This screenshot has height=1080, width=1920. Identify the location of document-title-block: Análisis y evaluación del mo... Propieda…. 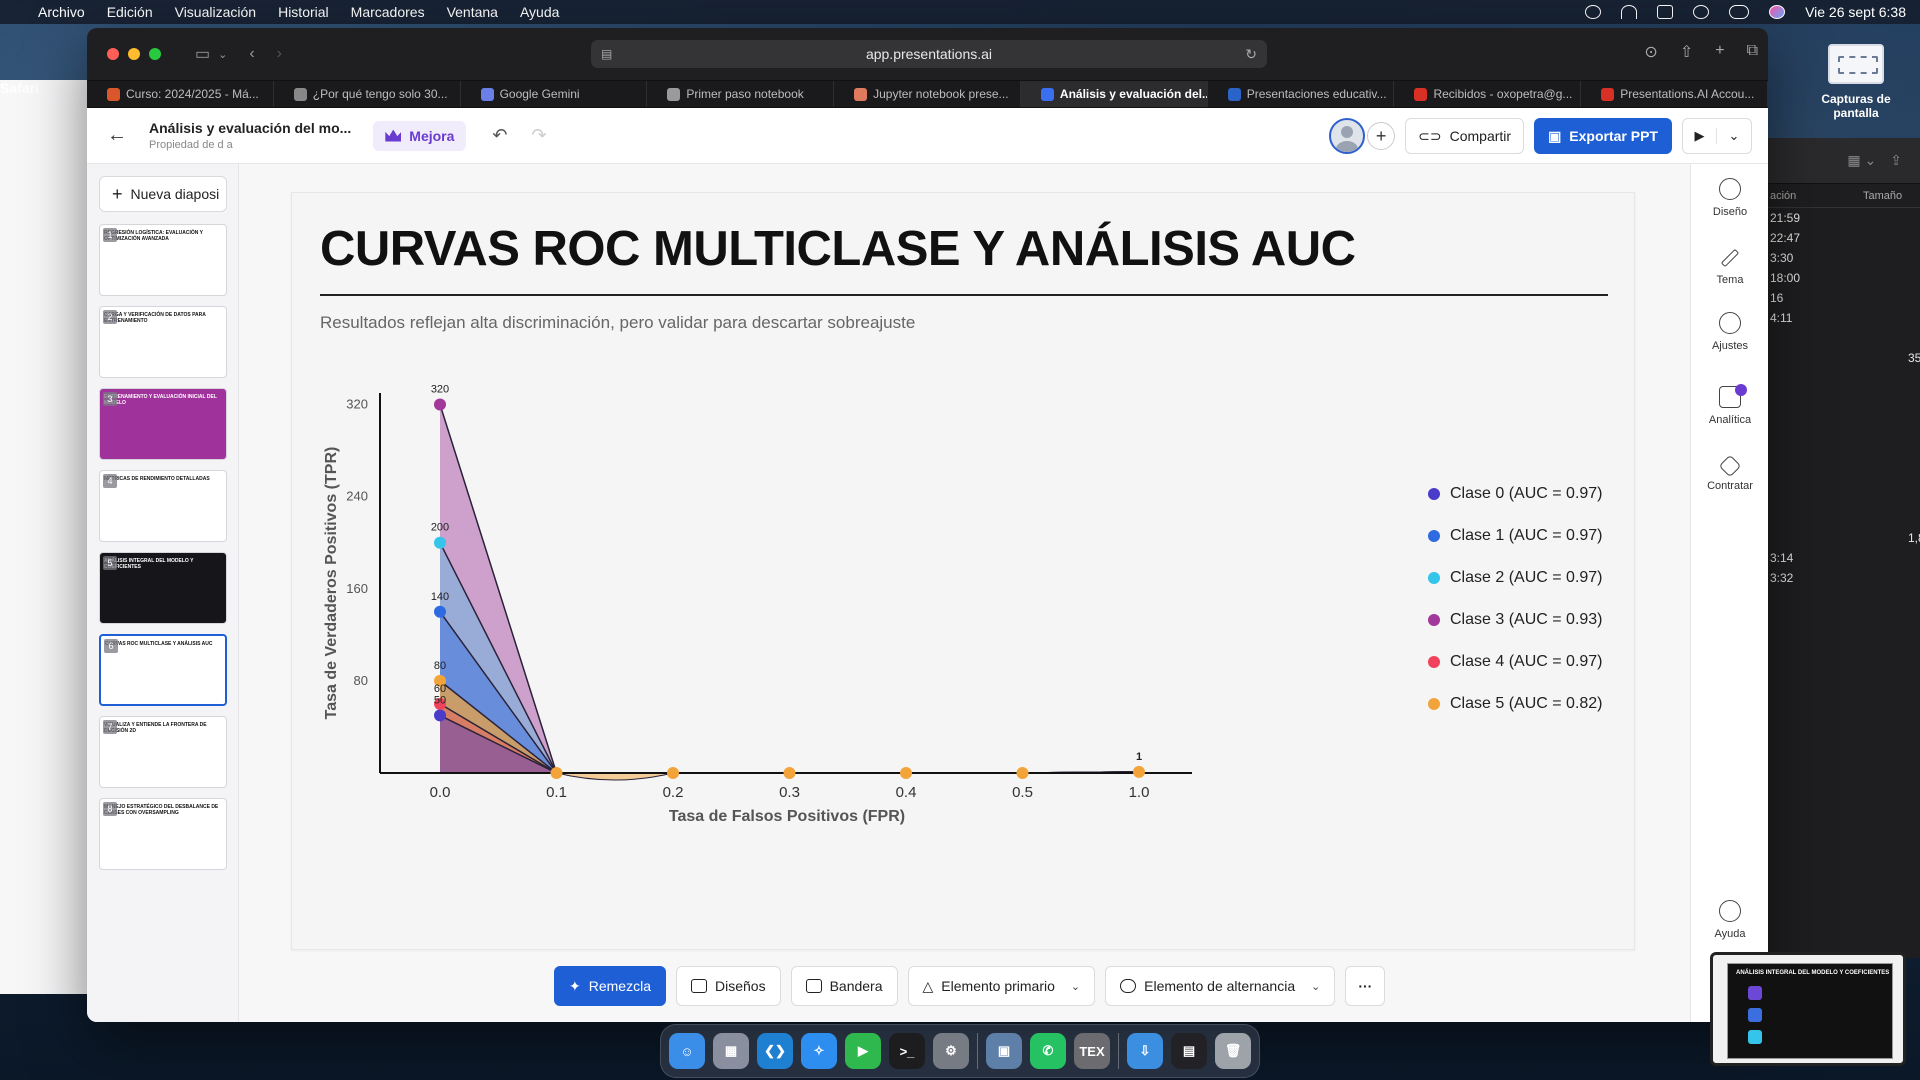
(250, 135).